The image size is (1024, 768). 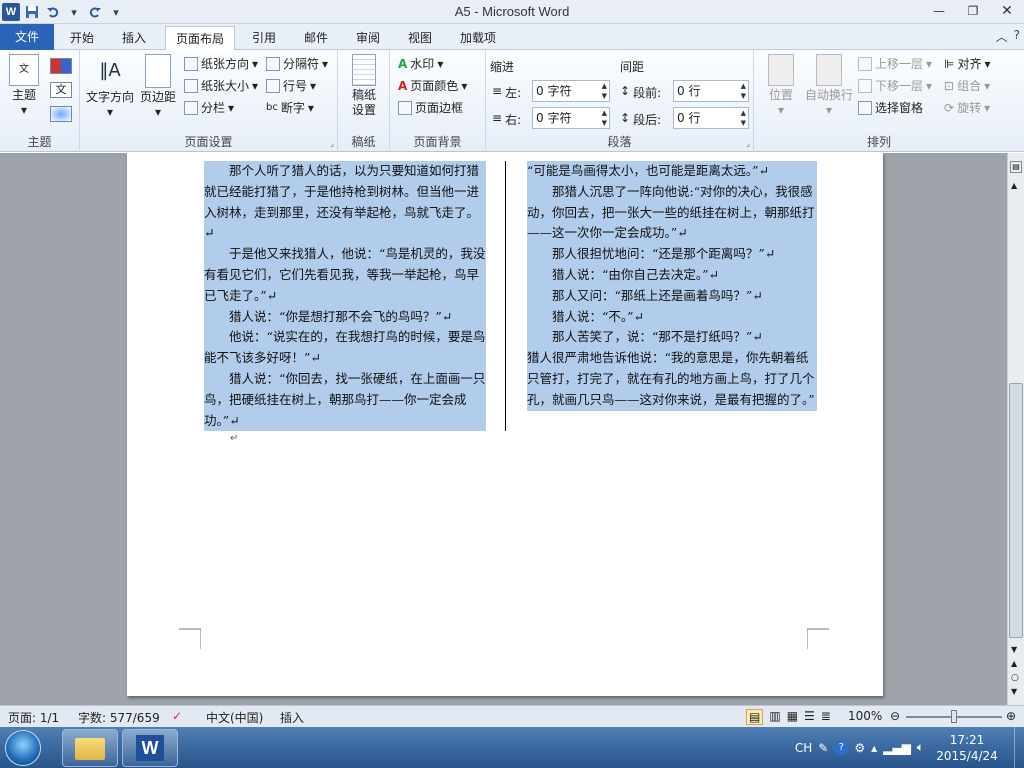 I want to click on theme-effects-icon, so click(x=61, y=114).